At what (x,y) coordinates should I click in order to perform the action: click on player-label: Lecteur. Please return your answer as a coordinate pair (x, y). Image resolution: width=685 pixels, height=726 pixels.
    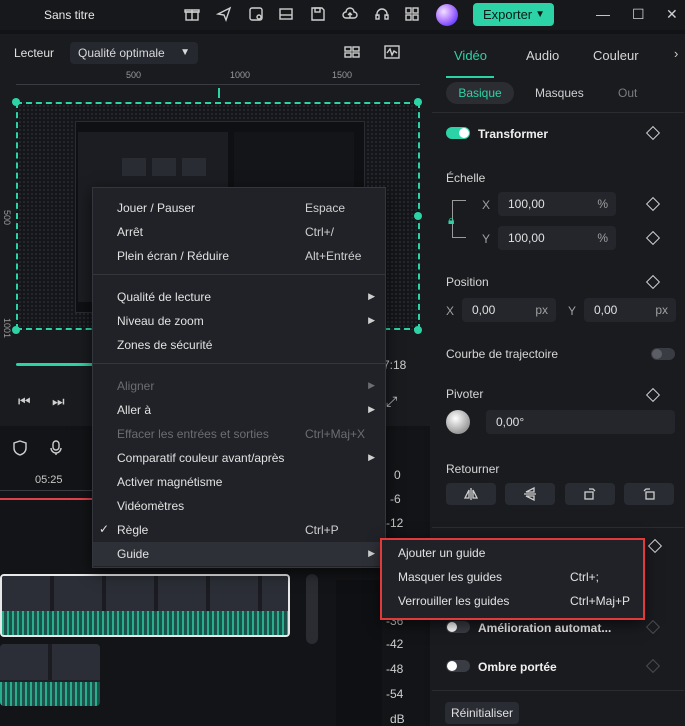
    Looking at the image, I should click on (34, 53).